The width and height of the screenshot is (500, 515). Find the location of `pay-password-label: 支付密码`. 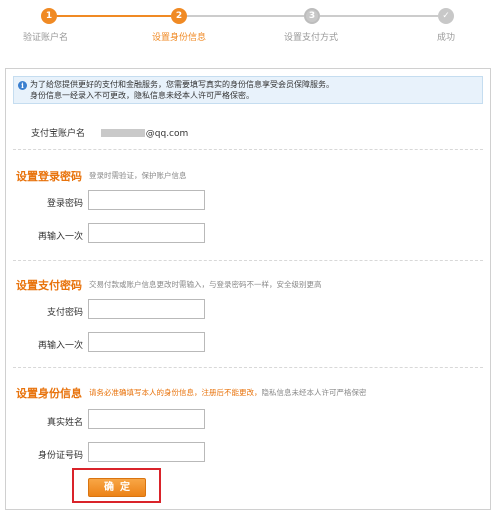

pay-password-label: 支付密码 is located at coordinates (64, 313).